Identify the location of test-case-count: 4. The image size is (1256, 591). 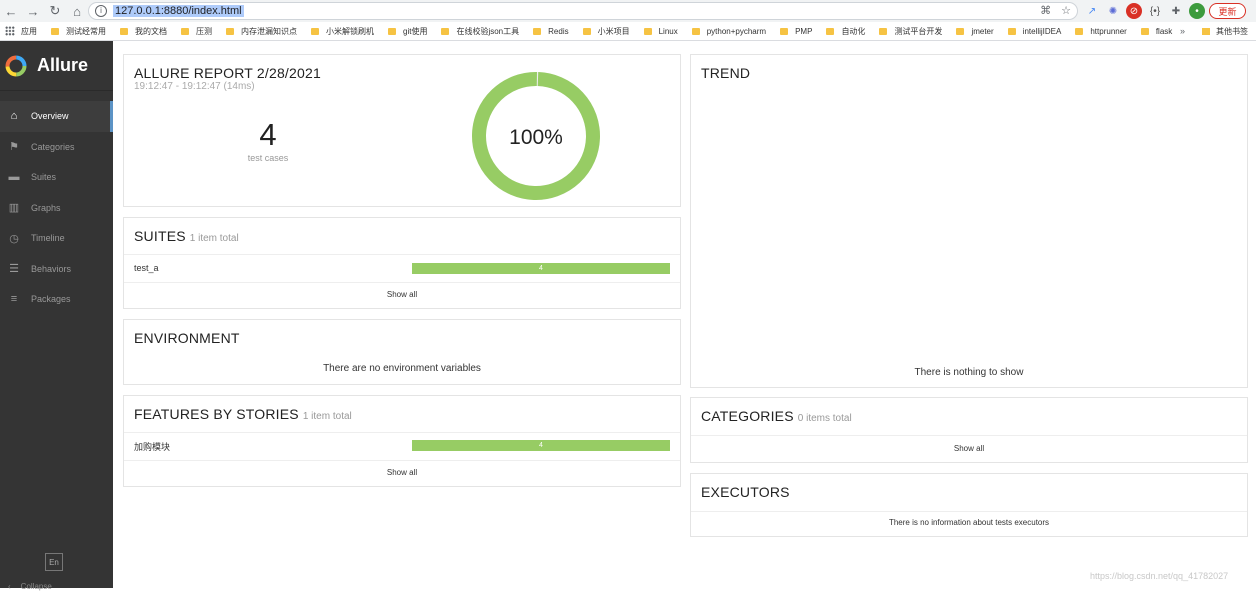
(268, 134).